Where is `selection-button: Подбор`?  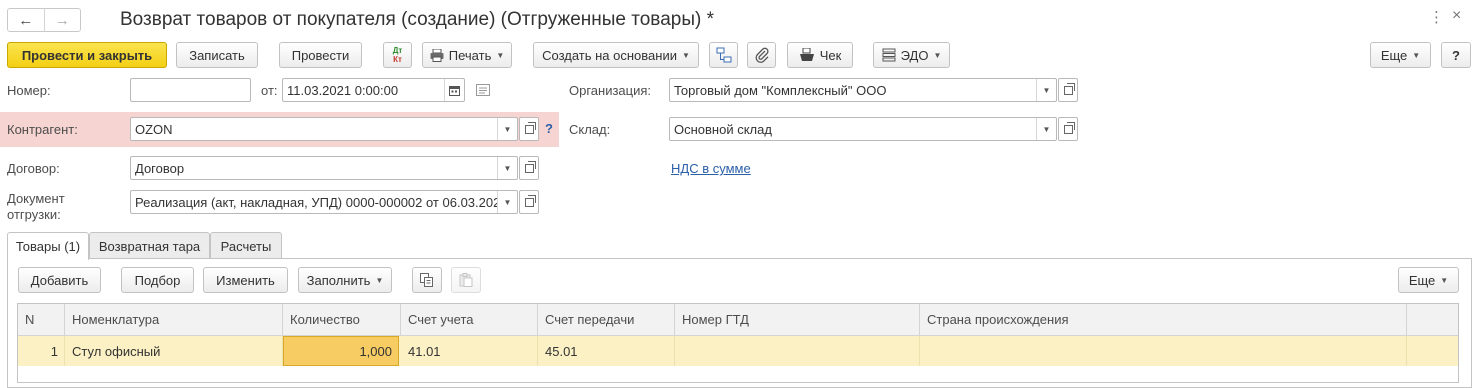 selection-button: Подбор is located at coordinates (157, 280).